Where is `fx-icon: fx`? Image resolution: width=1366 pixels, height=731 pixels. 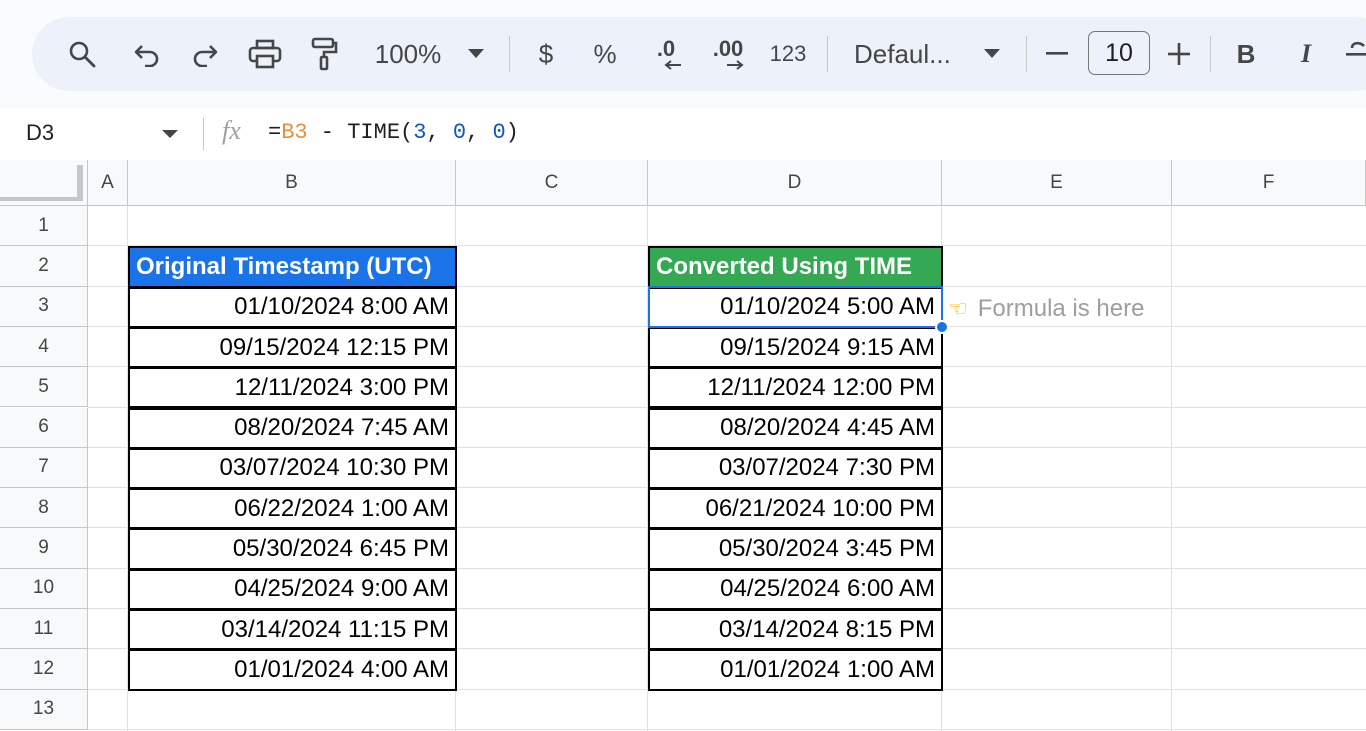 fx-icon: fx is located at coordinates (231, 131).